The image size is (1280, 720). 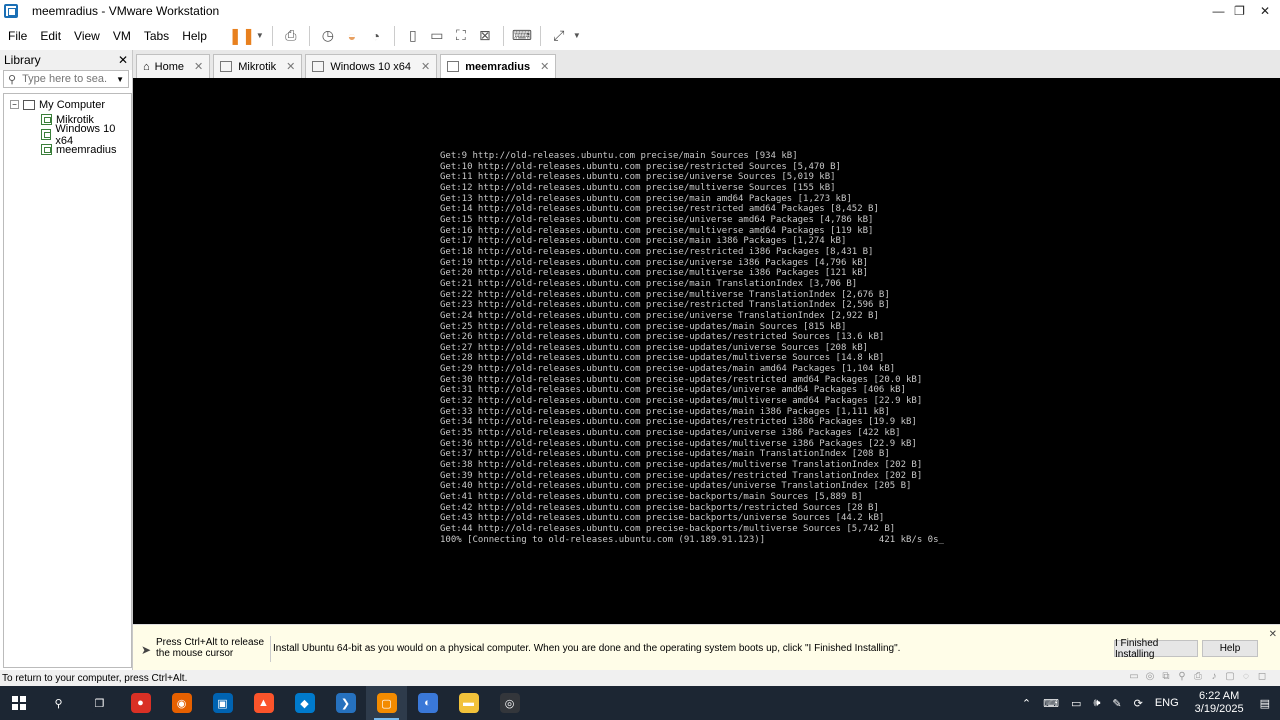 I want to click on taskbar-app-vmware: ▢, so click(x=386, y=703).